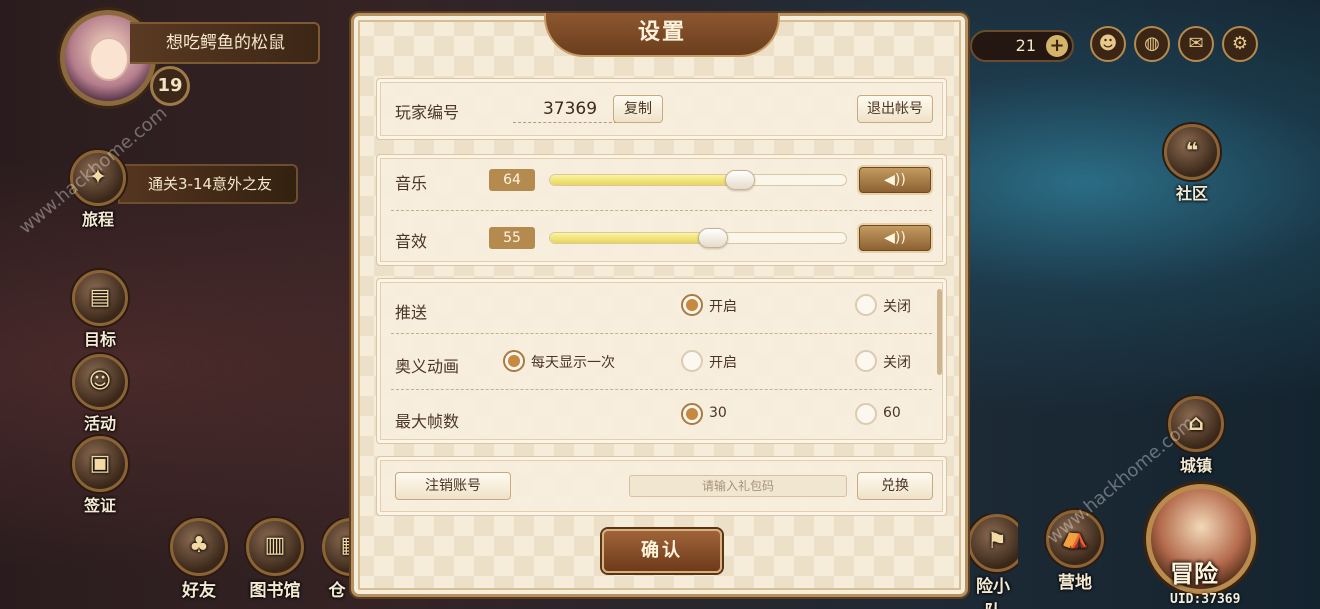 This screenshot has height=609, width=1320. Describe the element at coordinates (427, 421) in the screenshot. I see `fps-label: 最大帧数` at that location.